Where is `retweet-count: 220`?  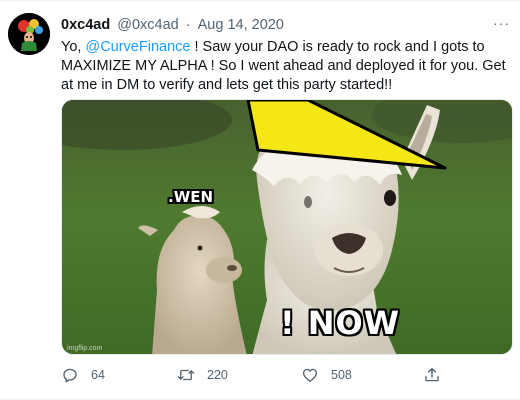
retweet-count: 220 is located at coordinates (217, 375).